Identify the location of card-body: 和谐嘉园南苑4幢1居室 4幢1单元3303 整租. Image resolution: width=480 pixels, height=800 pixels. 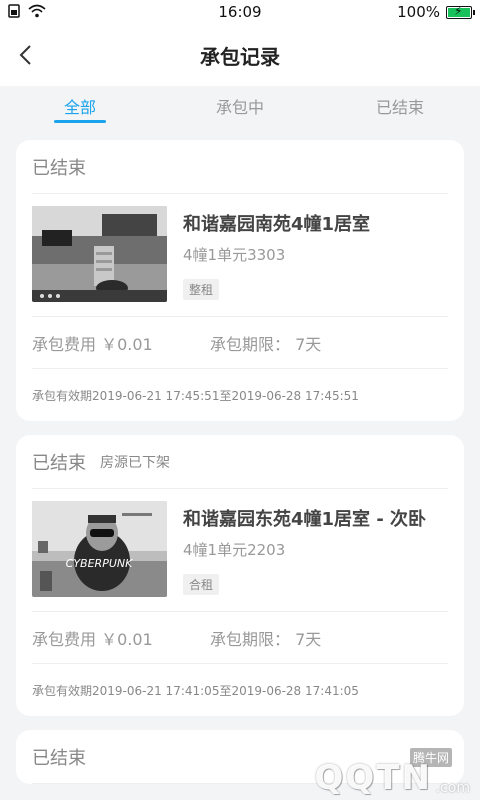
(240, 255).